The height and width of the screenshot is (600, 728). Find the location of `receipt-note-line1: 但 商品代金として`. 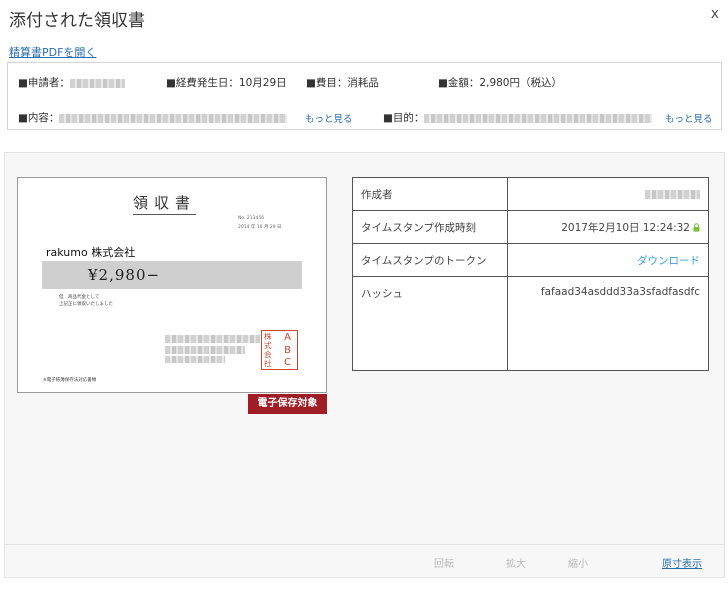

receipt-note-line1: 但 商品代金として is located at coordinates (79, 297).